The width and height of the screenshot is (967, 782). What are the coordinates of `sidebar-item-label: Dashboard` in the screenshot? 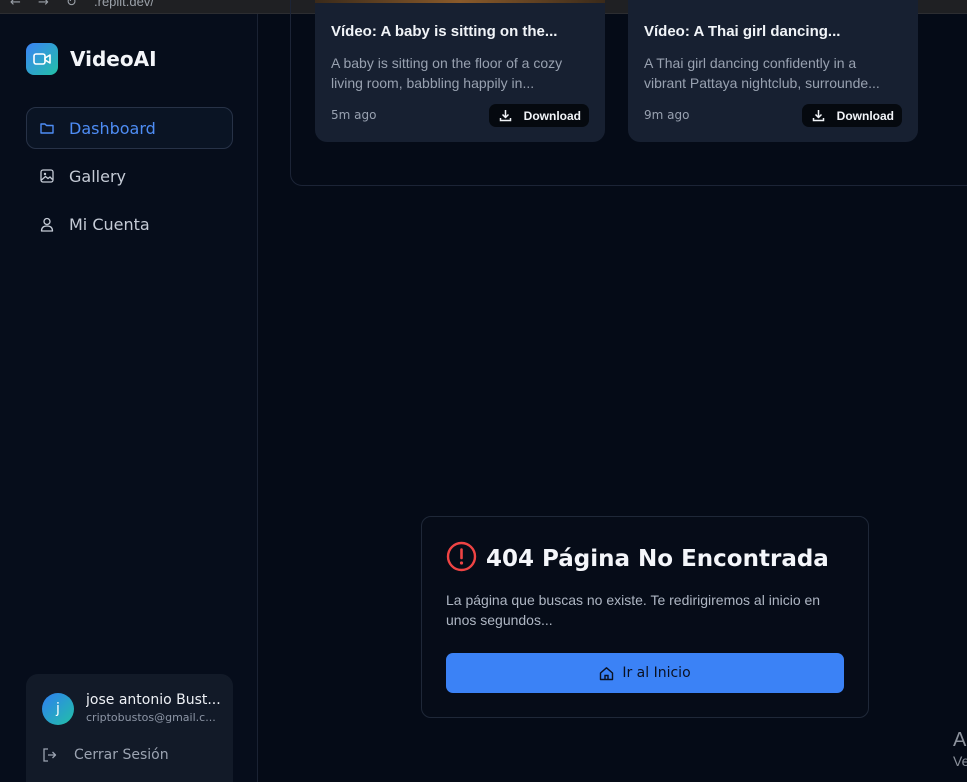 It's located at (112, 128).